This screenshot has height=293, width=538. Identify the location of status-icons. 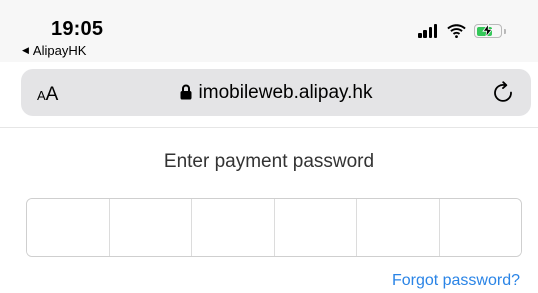
(462, 31).